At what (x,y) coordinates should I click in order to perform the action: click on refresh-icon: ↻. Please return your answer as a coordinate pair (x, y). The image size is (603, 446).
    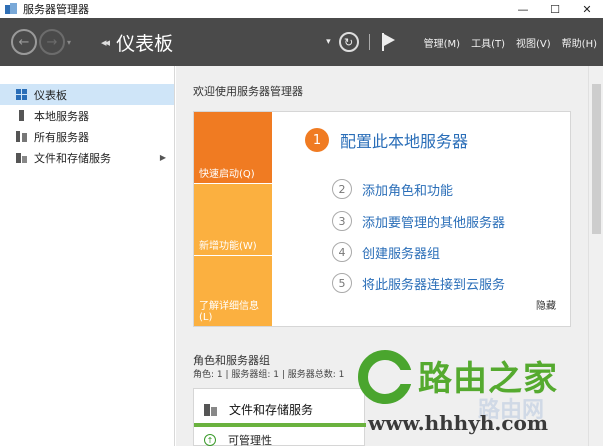
    Looking at the image, I should click on (349, 42).